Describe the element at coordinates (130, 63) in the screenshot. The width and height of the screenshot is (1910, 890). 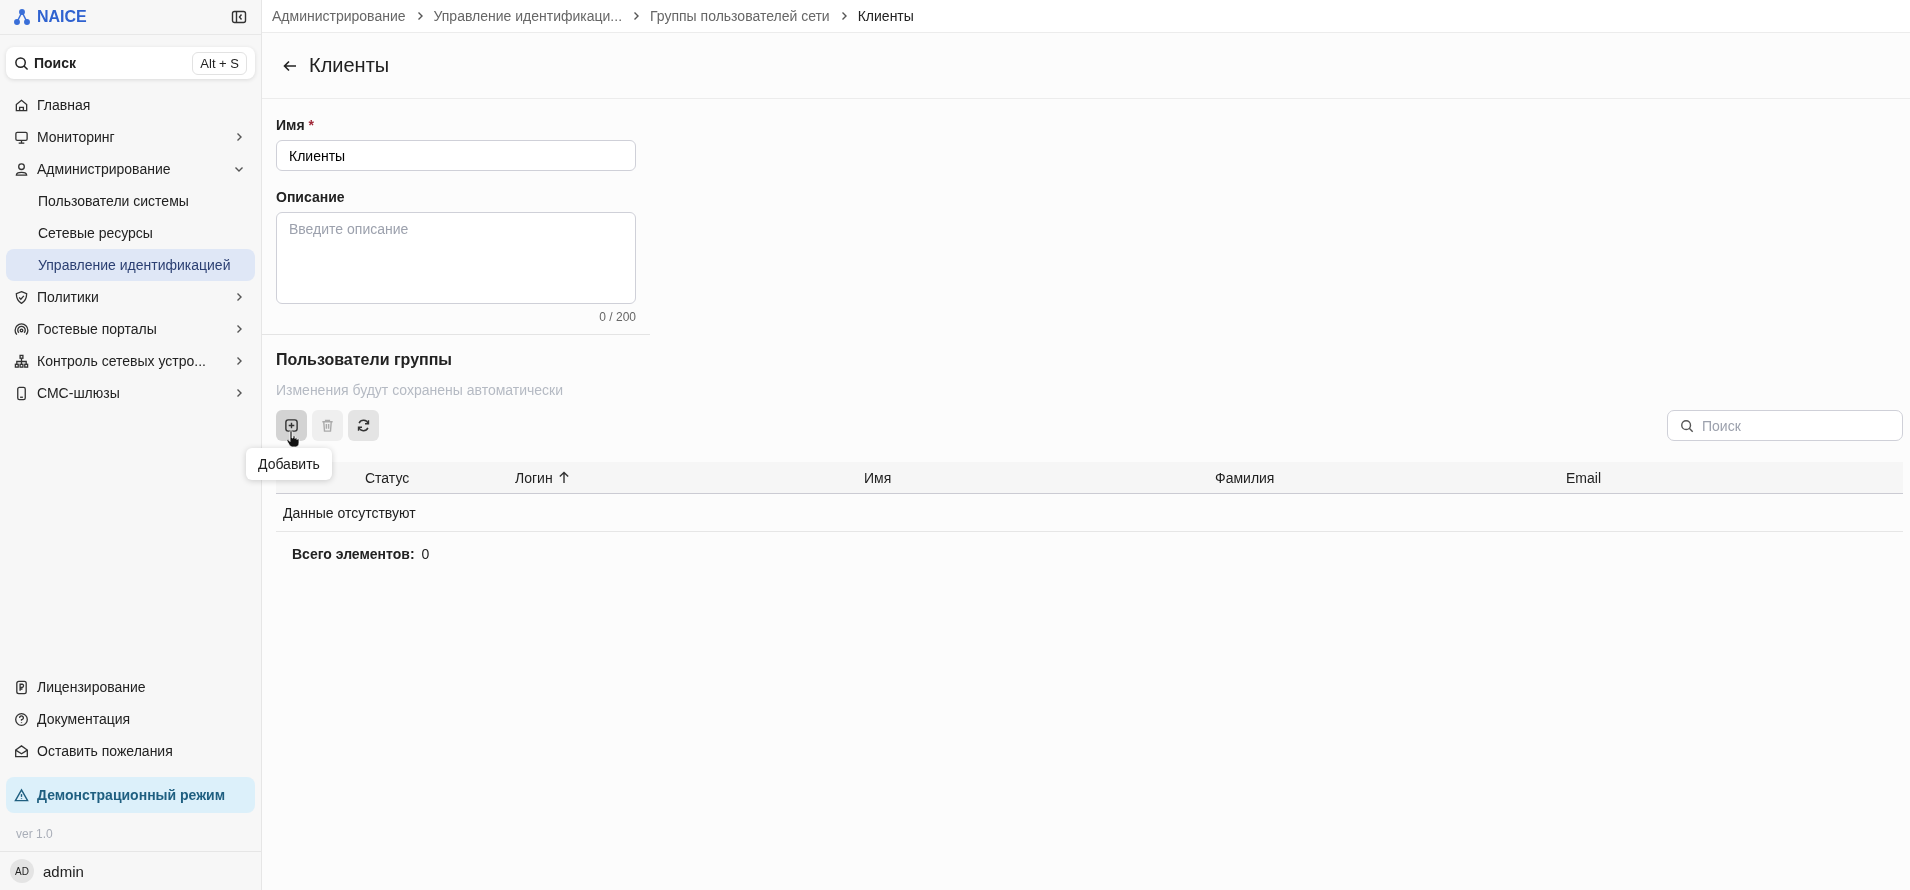
I see `search-button: Поиск Alt + S` at that location.